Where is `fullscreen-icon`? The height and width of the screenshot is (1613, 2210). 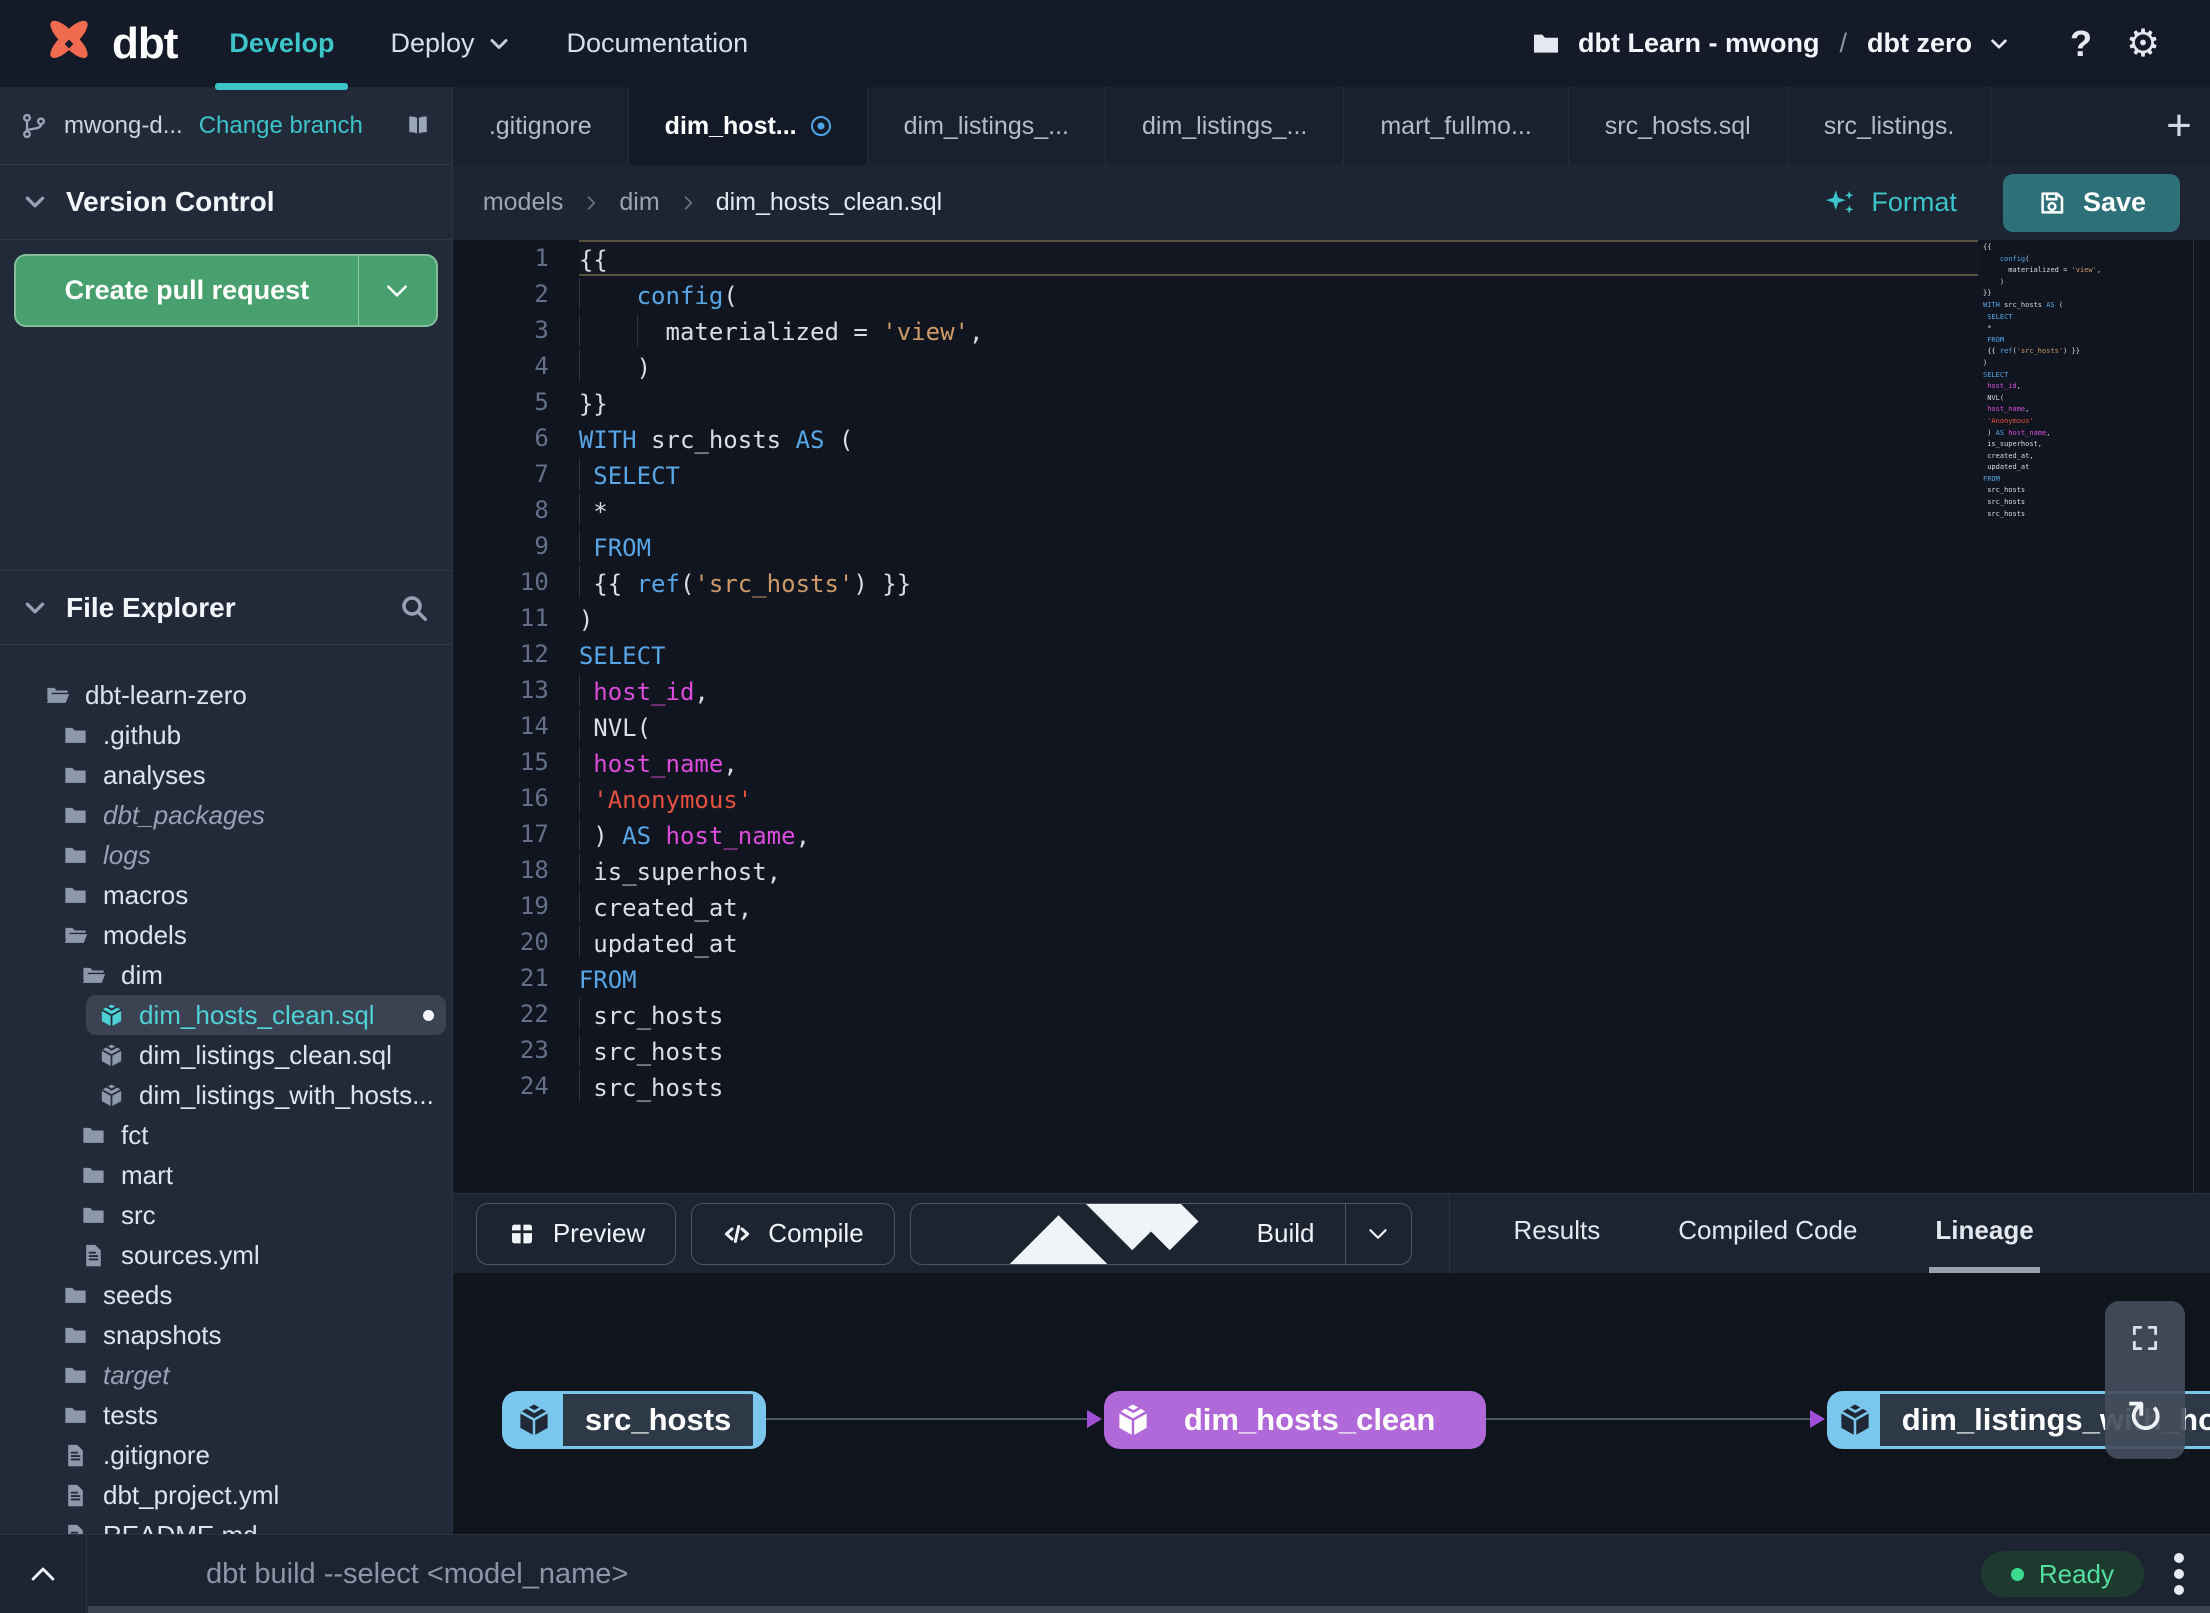 fullscreen-icon is located at coordinates (2145, 1338).